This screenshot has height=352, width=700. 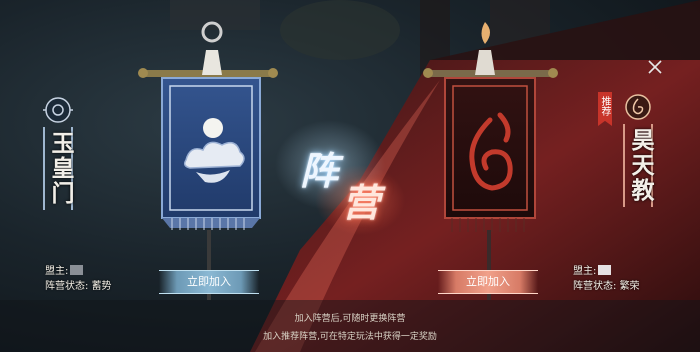 What do you see at coordinates (585, 271) in the screenshot?
I see `right-leader-label: 盟主:` at bounding box center [585, 271].